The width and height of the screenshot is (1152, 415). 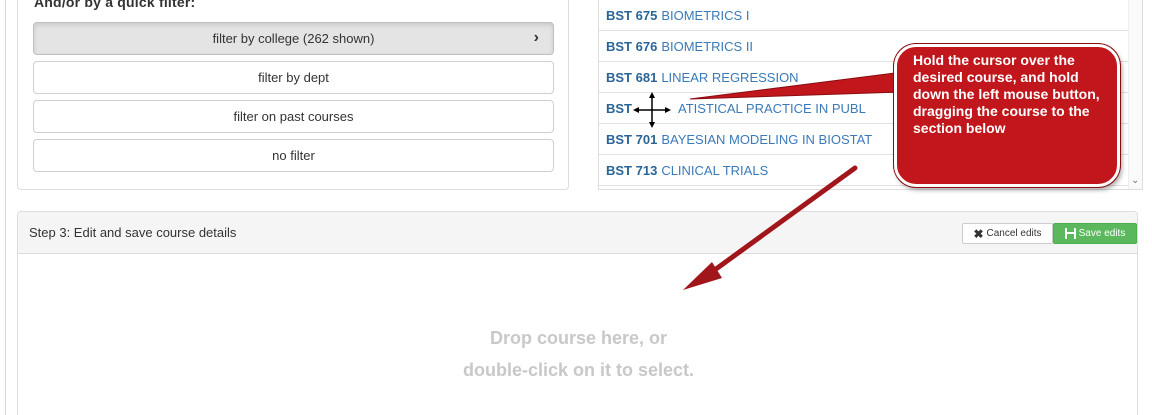 What do you see at coordinates (115, 5) in the screenshot?
I see `quick-filter-title: And/or by a quick filter:` at bounding box center [115, 5].